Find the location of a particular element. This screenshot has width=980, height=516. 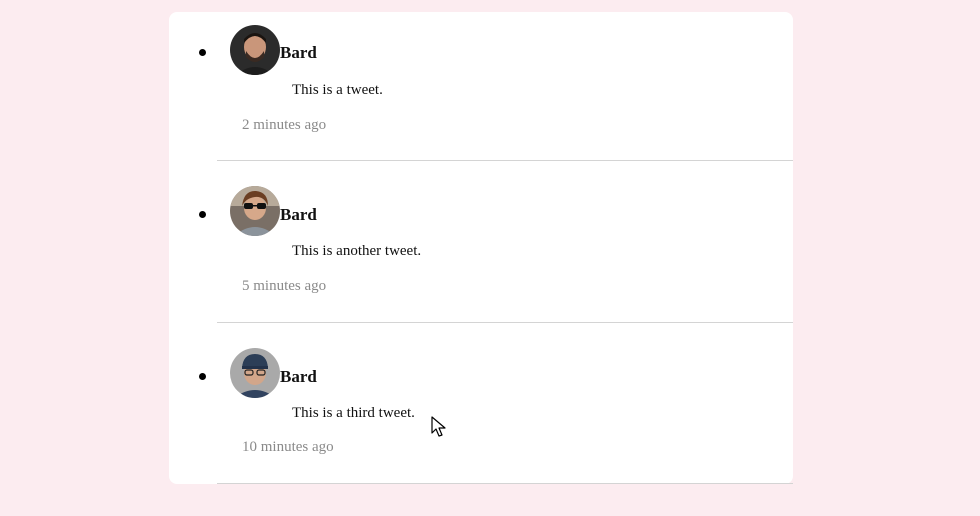

tweet-text: This is a third tweet. is located at coordinates (353, 413).